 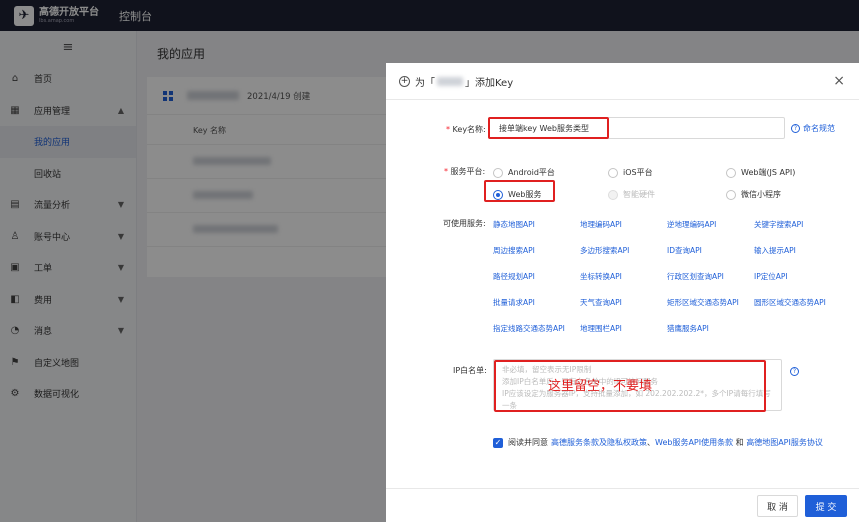 What do you see at coordinates (778, 224) in the screenshot?
I see `service-item: 关键字搜索API` at bounding box center [778, 224].